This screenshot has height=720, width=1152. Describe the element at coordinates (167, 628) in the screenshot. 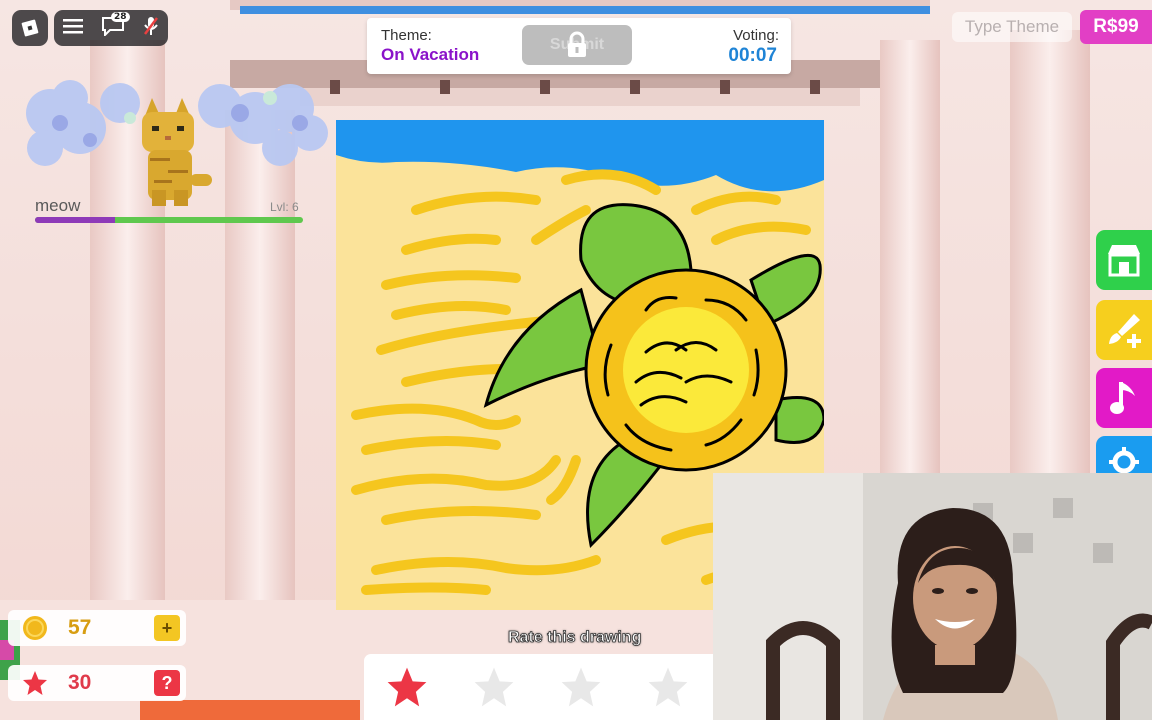

I see `add-coins-button: +` at that location.